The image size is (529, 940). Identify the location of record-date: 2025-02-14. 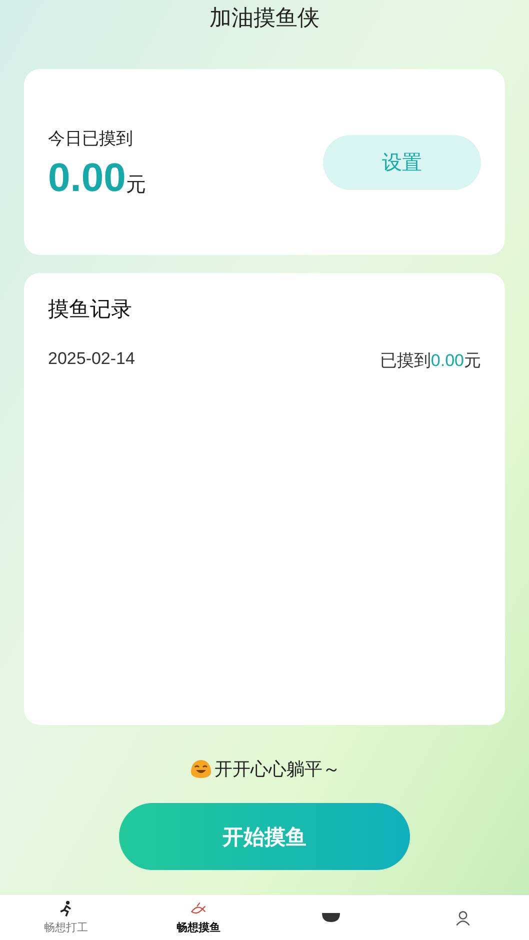
(91, 359).